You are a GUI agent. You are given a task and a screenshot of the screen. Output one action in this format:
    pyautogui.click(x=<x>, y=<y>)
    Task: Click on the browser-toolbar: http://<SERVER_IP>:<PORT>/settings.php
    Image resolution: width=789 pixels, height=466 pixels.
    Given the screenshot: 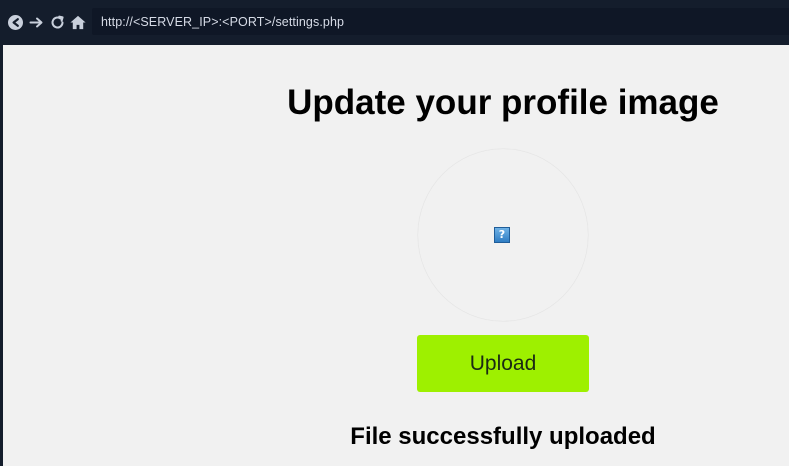 What is the action you would take?
    pyautogui.click(x=394, y=22)
    